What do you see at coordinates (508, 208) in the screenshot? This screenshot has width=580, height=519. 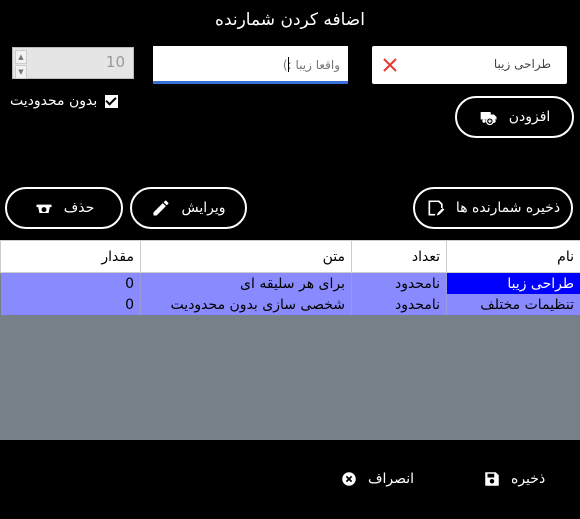 I see `save-counters-label: ذخیره شمارنده ها` at bounding box center [508, 208].